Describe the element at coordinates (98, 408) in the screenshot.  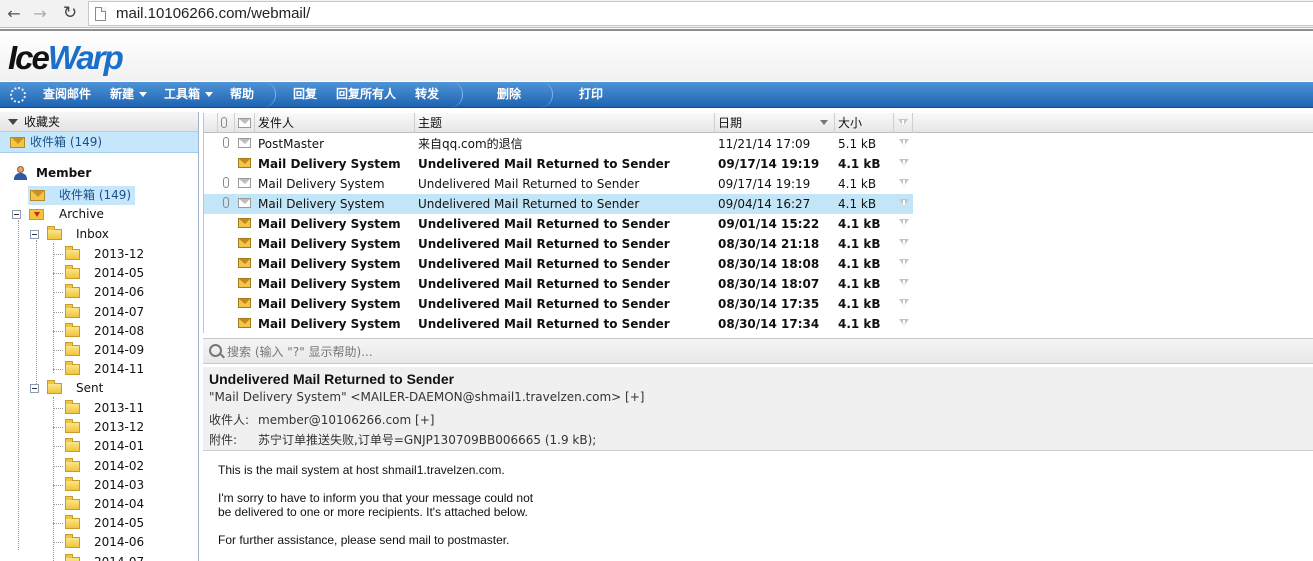
I see `sidebar-folder-item: 2013-11` at that location.